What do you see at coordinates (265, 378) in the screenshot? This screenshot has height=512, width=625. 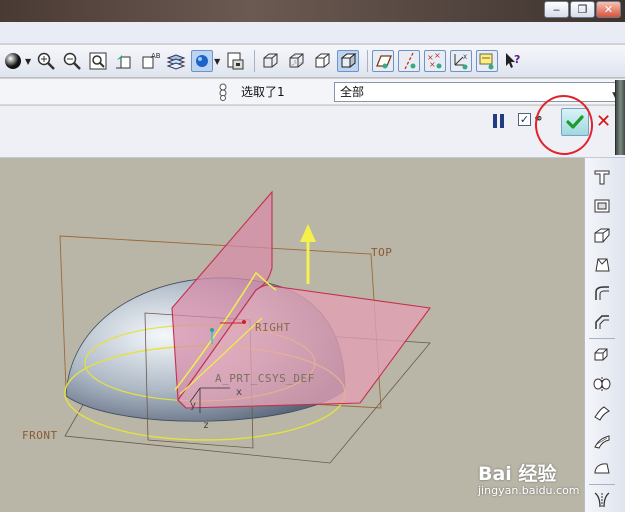 I see `csys-label: A_PRT_CSYS_DEF` at bounding box center [265, 378].